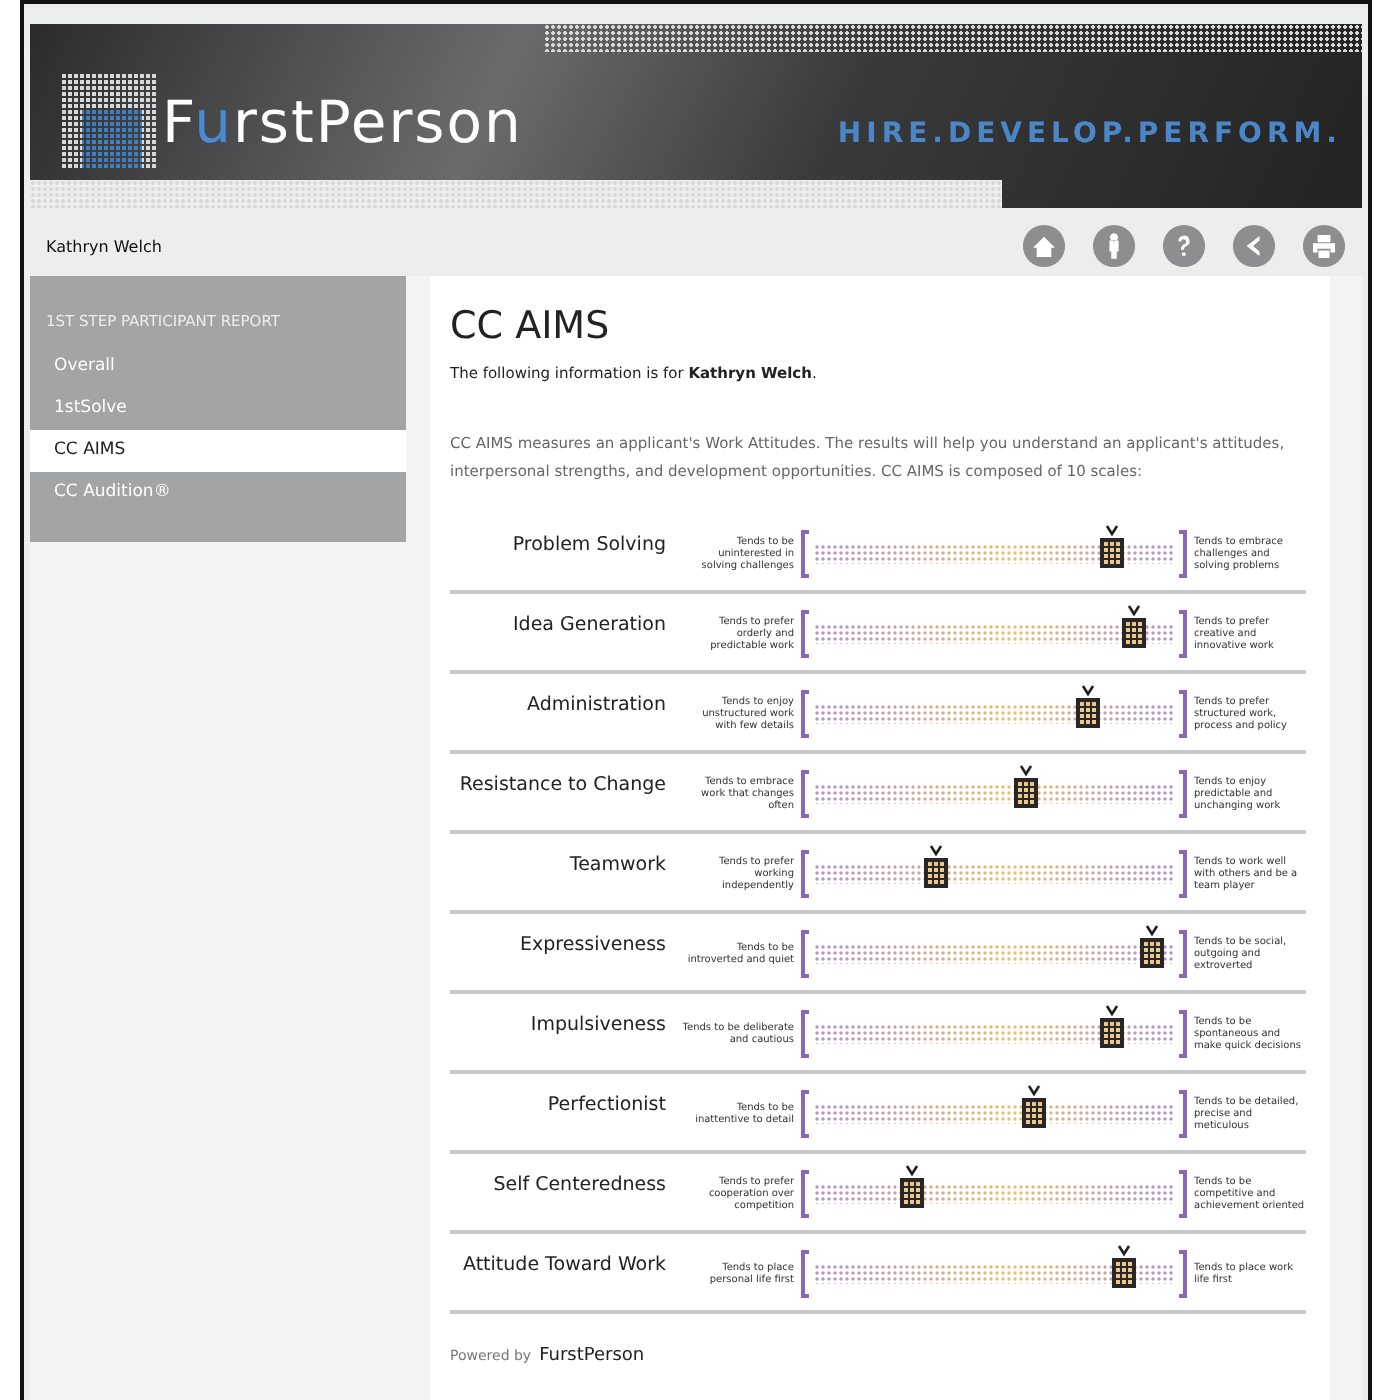 The image size is (1382, 1400). I want to click on sidebar-item: CC AIMS, so click(218, 451).